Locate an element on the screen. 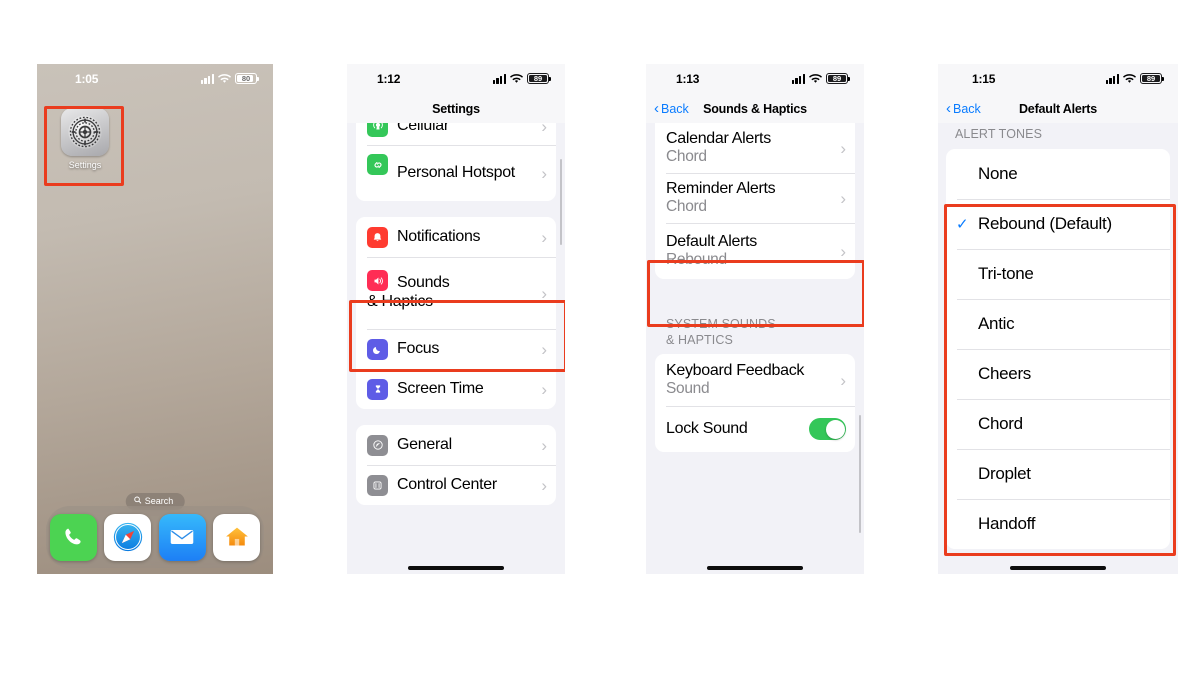  tone-option-cheers: Cheers is located at coordinates (1058, 373).